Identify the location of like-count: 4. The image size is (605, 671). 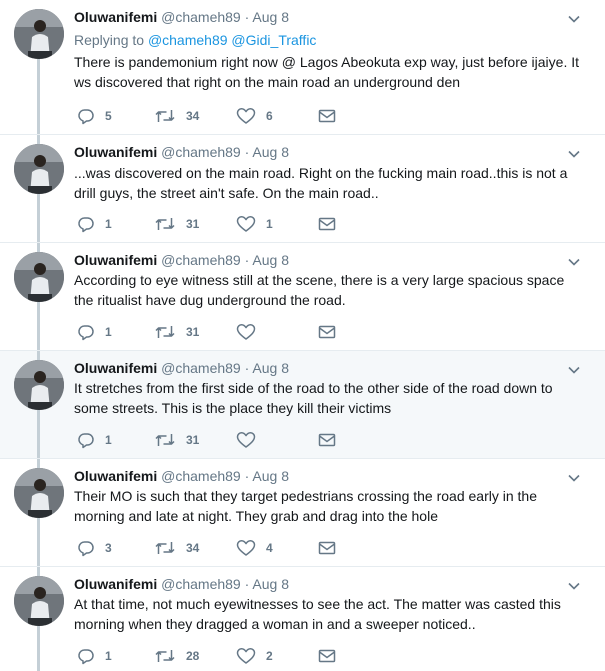
(269, 548).